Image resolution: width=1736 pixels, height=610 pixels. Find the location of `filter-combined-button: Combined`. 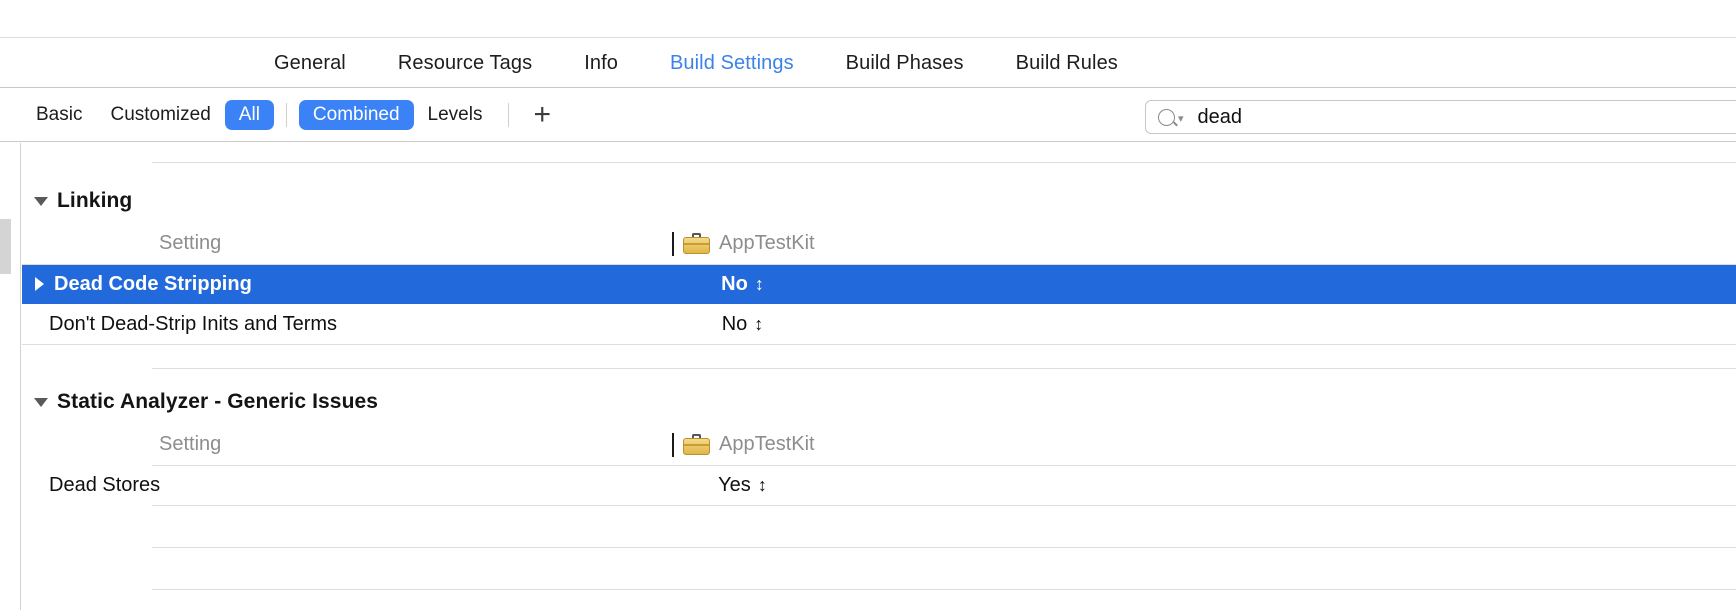

filter-combined-button: Combined is located at coordinates (356, 115).